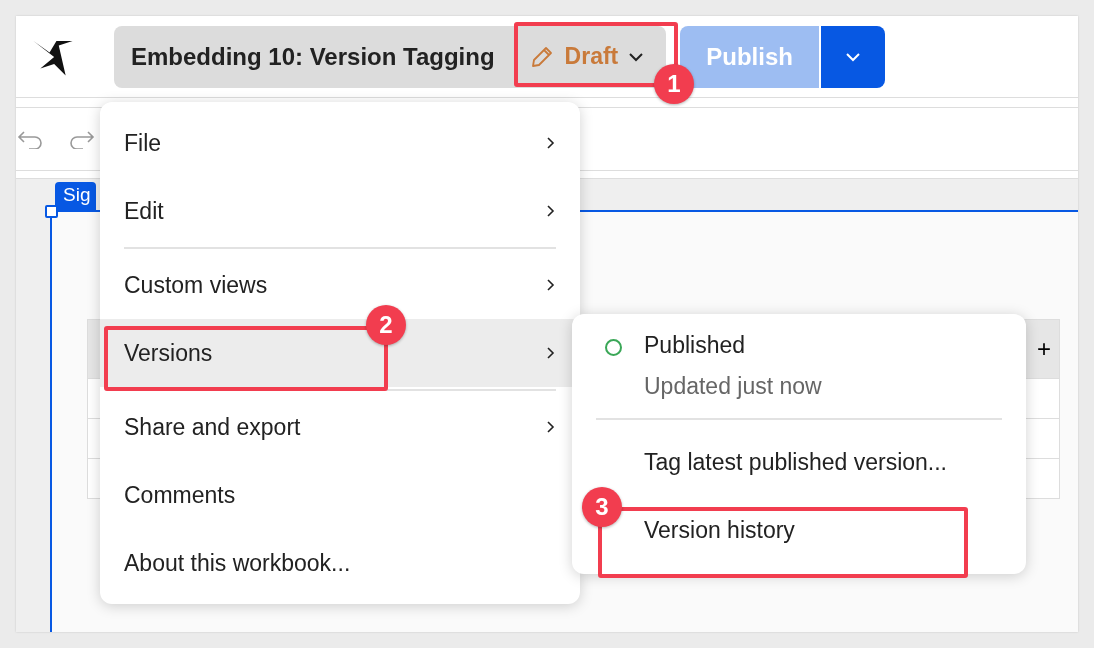 The image size is (1094, 648). Describe the element at coordinates (76, 196) in the screenshot. I see `element-tag: Sig` at that location.